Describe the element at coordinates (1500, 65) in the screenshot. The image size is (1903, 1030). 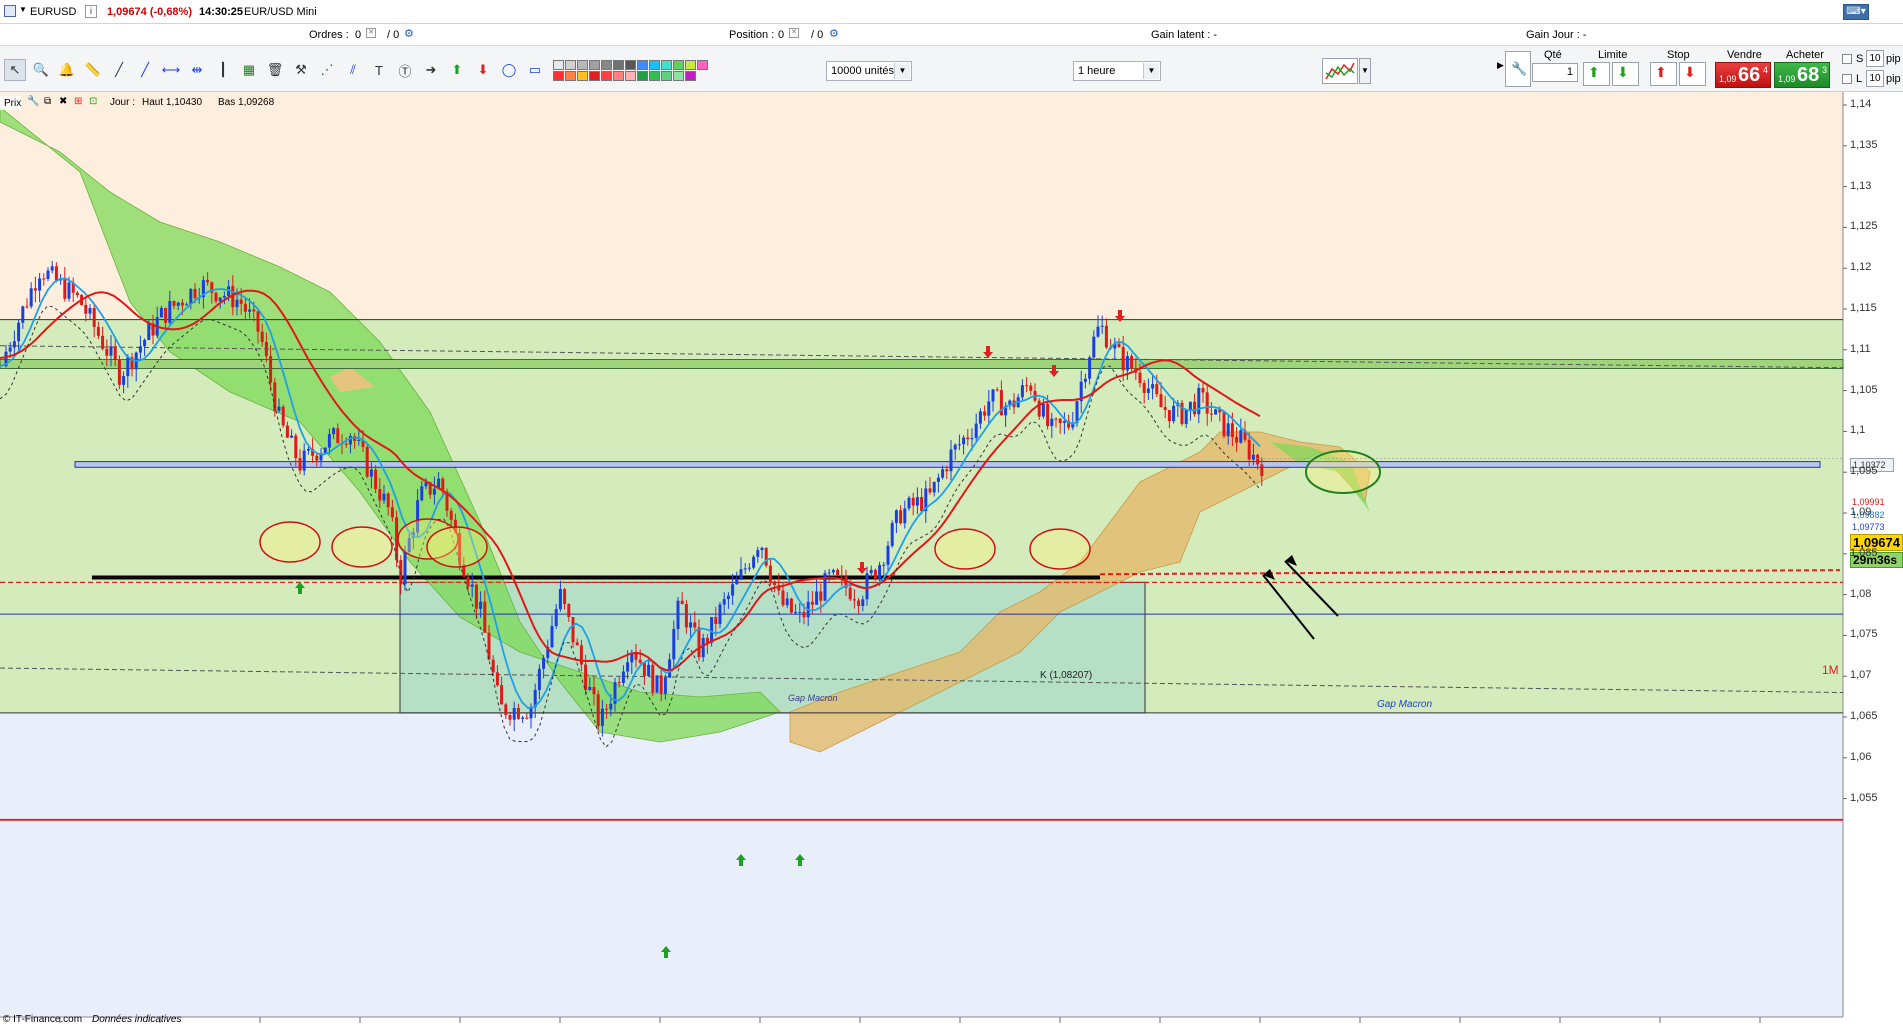
I see `panel-toggle-icon: ▶` at that location.